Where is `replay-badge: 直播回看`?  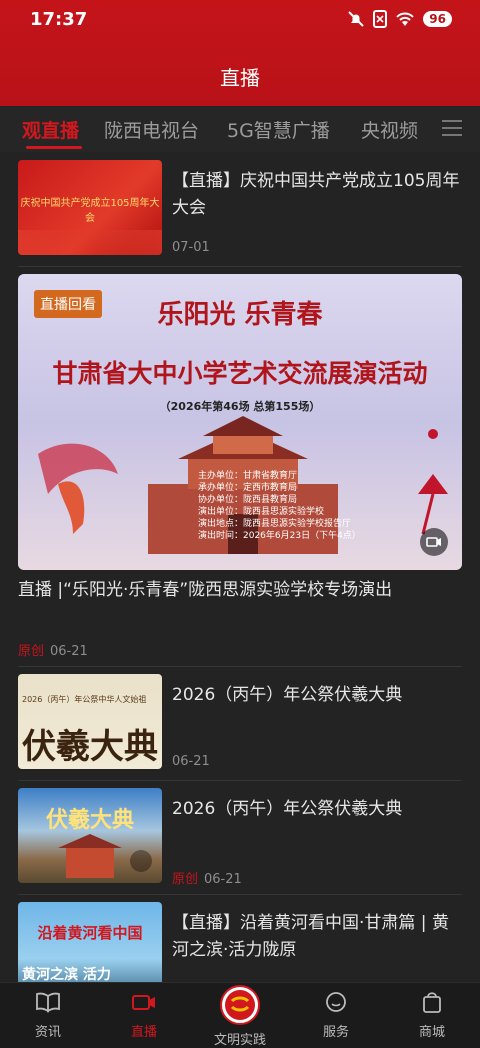 replay-badge: 直播回看 is located at coordinates (68, 304).